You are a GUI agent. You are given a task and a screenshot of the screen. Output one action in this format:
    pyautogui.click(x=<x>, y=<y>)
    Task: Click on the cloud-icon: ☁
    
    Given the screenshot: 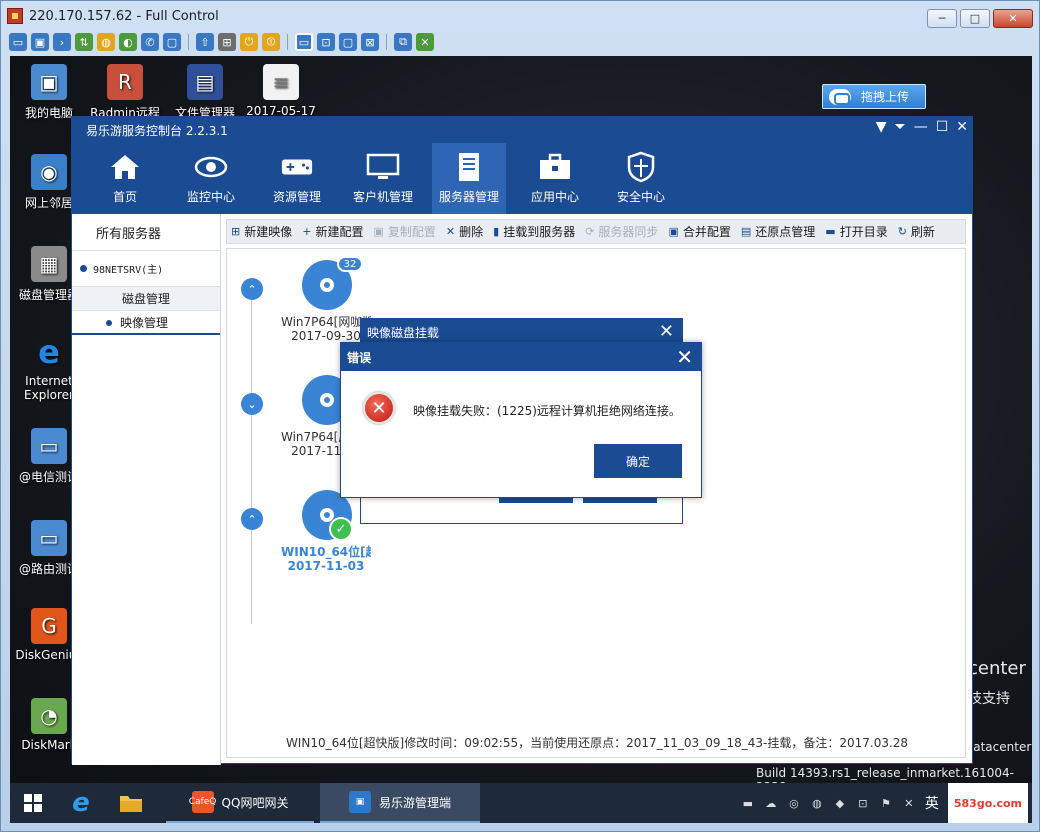 What is the action you would take?
    pyautogui.click(x=771, y=803)
    